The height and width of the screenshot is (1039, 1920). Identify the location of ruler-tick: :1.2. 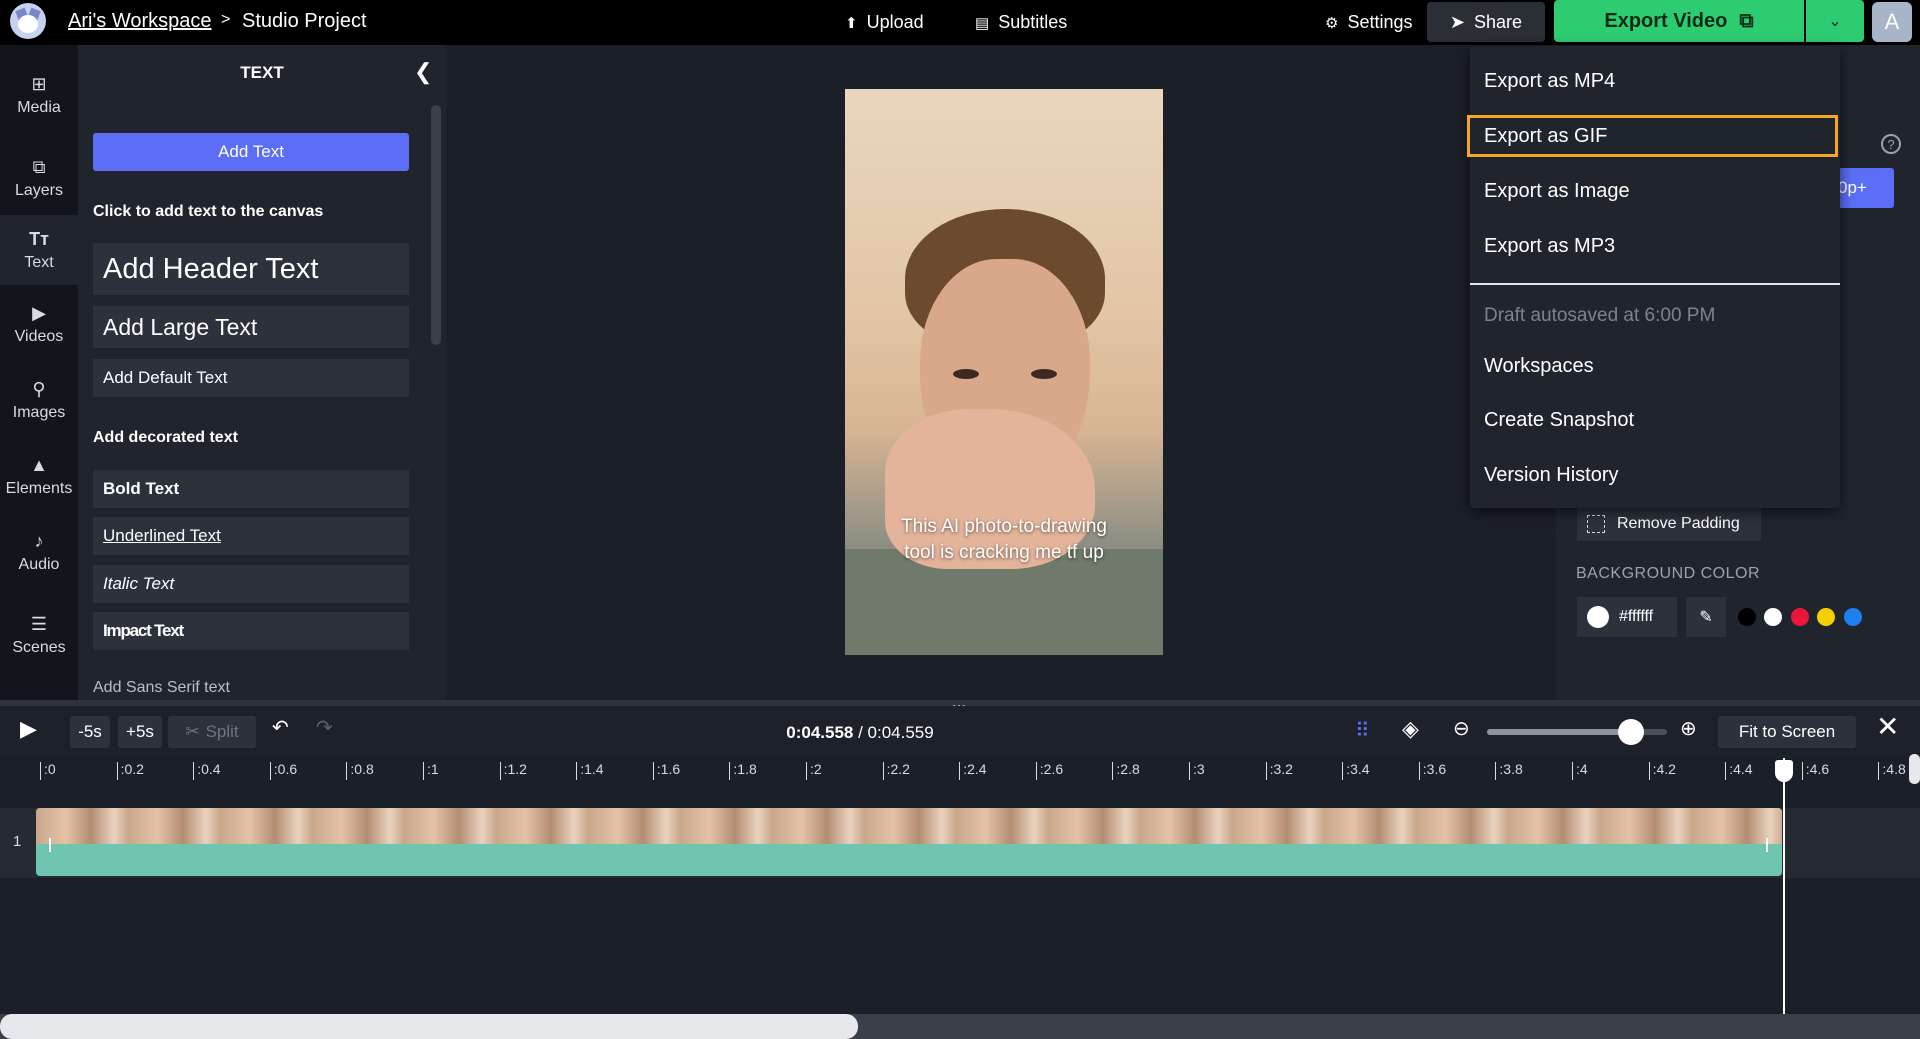
(513, 771).